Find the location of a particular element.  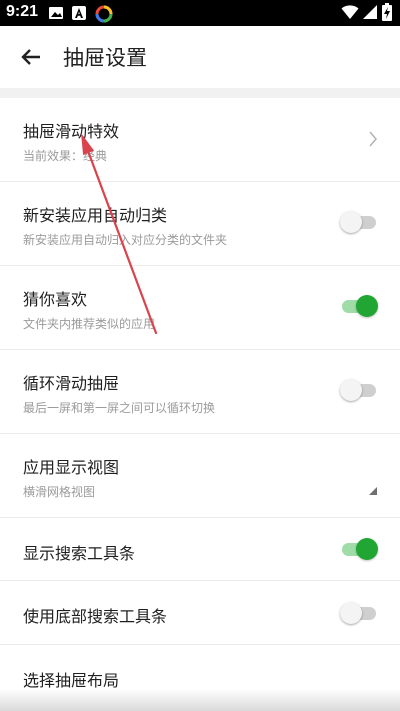

setting-title: 应用显示视图 is located at coordinates (71, 467).